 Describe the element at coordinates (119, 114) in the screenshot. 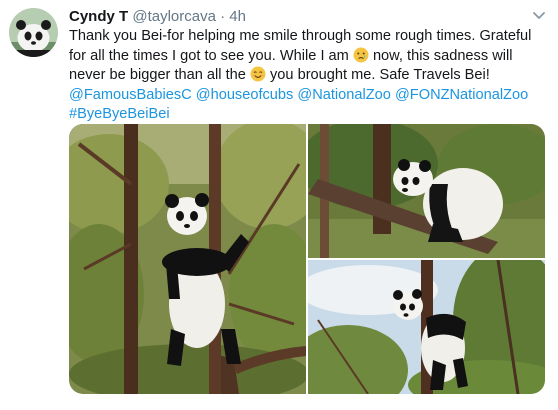

I see `hashtag-link: #ByeByeBeiBei` at that location.